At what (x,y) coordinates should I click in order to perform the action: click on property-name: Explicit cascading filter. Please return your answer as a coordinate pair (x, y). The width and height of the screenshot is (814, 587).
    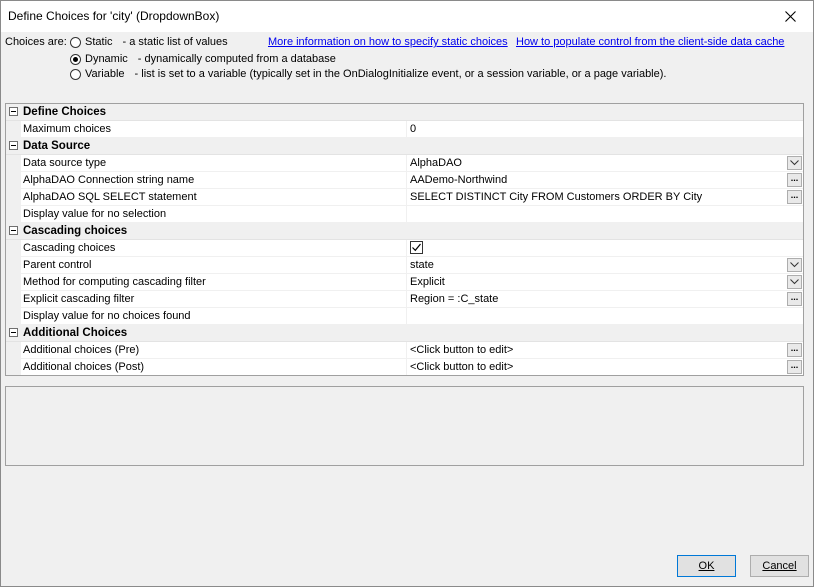
    Looking at the image, I should click on (79, 299).